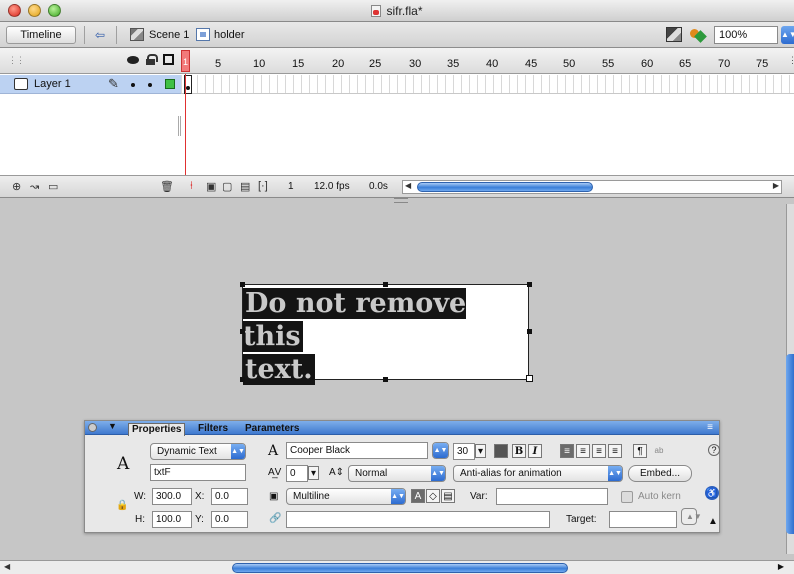  Describe the element at coordinates (53, 187) in the screenshot. I see `insert-folder-icon: ▭` at that location.